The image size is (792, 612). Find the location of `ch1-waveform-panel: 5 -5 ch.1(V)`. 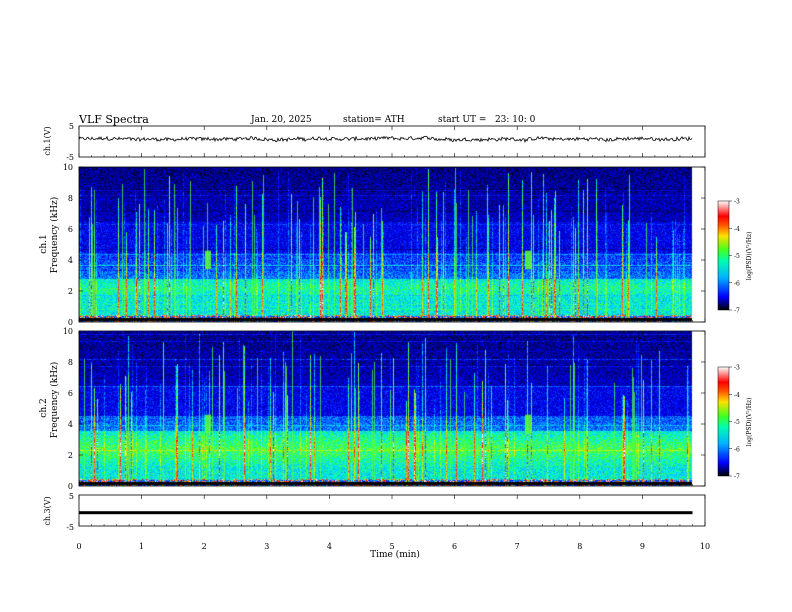

ch1-waveform-panel: 5 -5 ch.1(V) is located at coordinates (374, 142).